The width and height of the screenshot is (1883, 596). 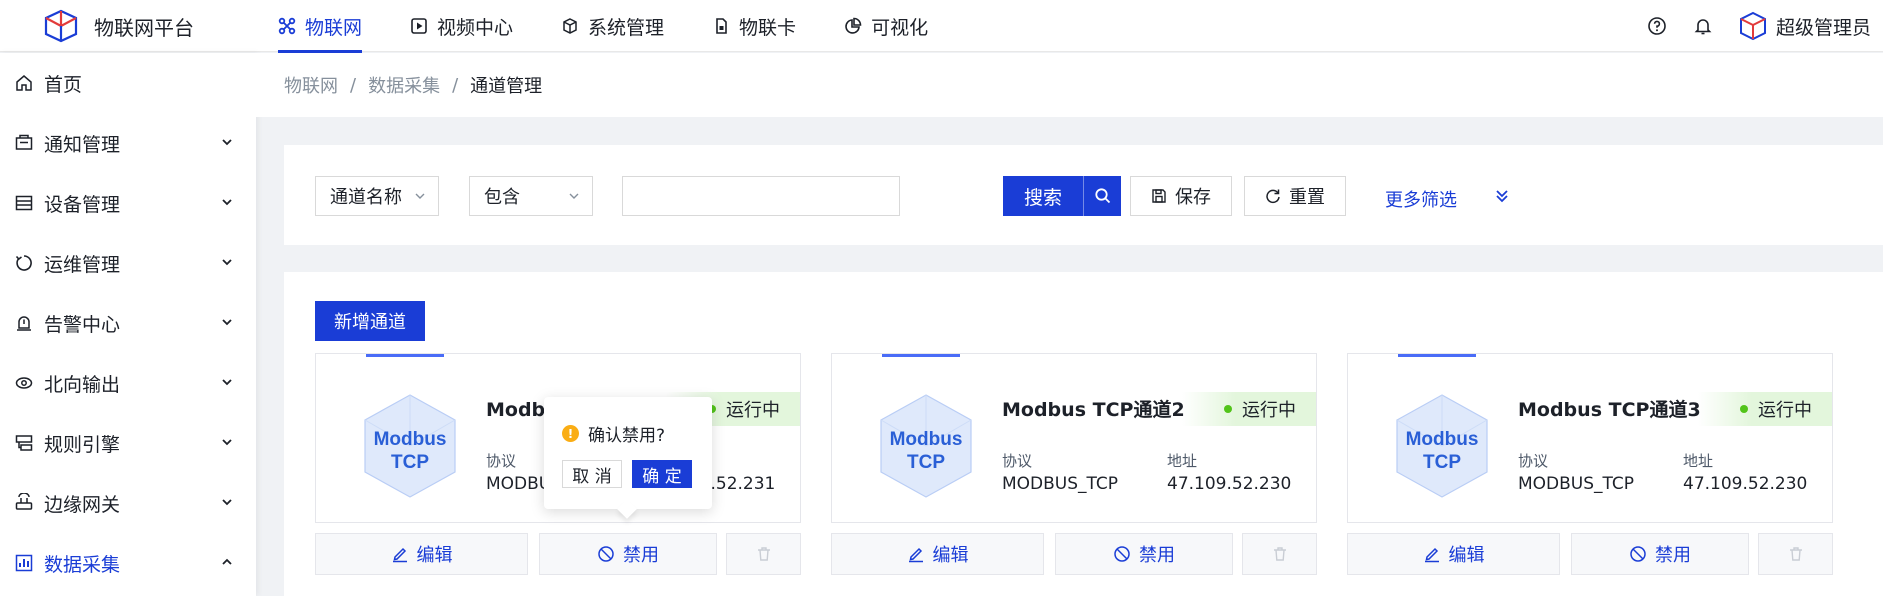 What do you see at coordinates (886, 26) in the screenshot?
I see `nav-visualization: 可视化` at bounding box center [886, 26].